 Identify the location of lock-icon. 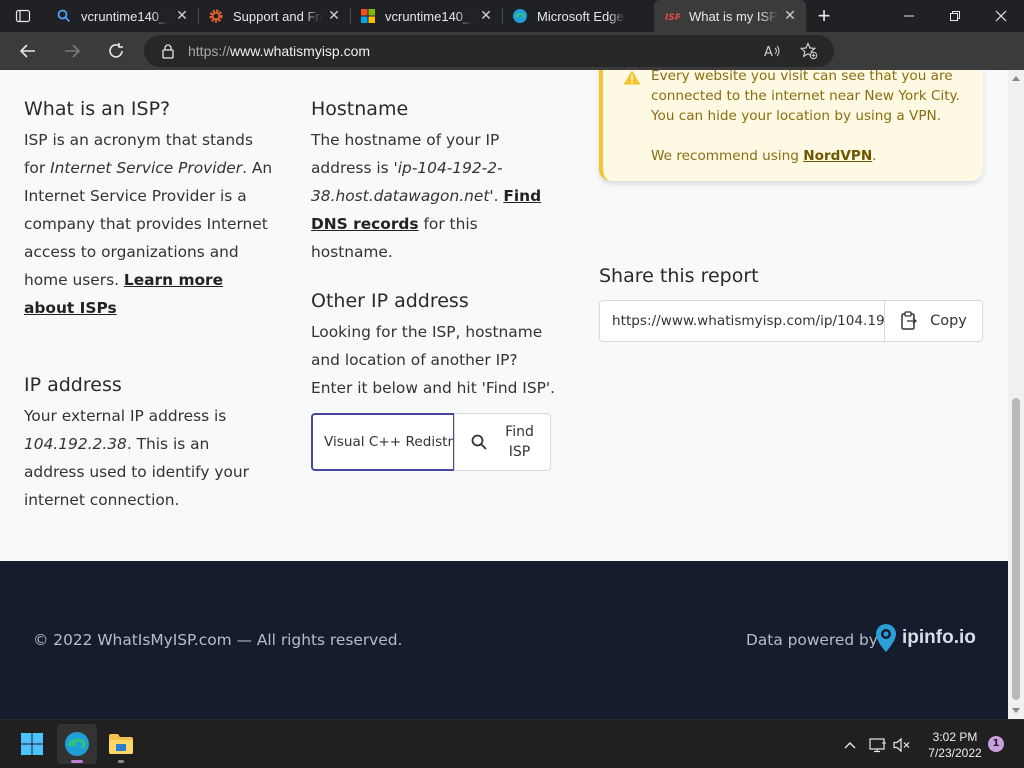
(168, 51).